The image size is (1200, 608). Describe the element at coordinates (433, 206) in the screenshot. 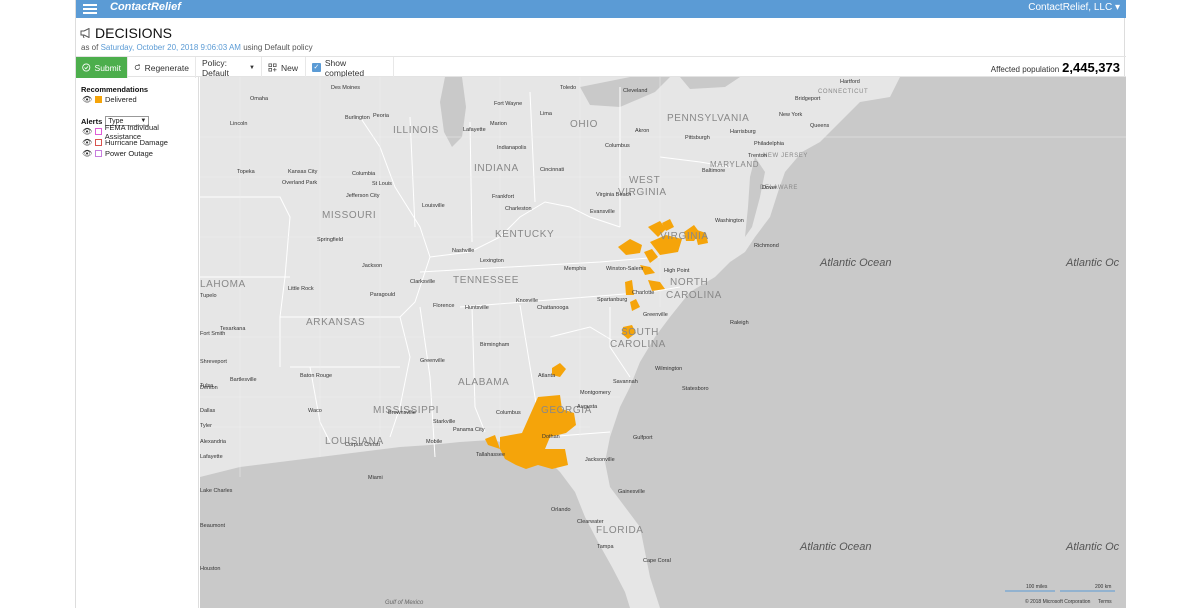

I see `city-label: Louisville` at that location.